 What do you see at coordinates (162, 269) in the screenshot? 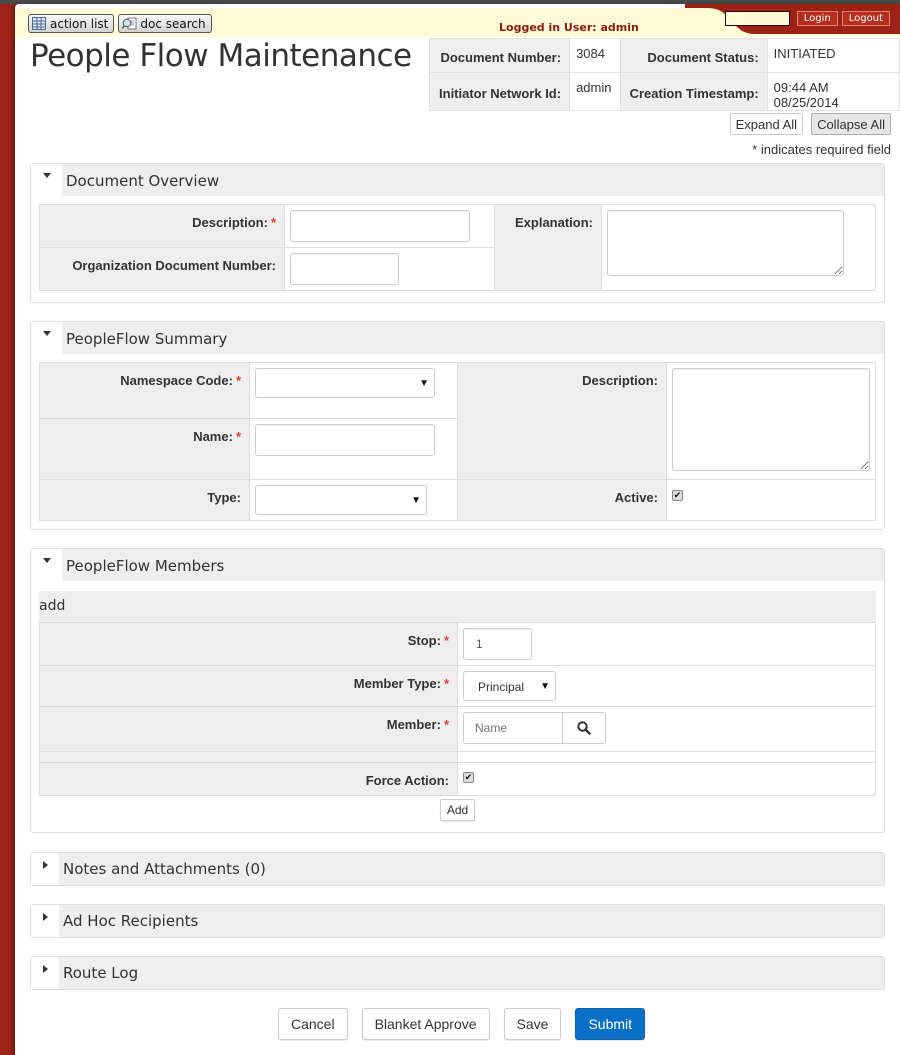
I see `org-doc-number-label: Organization Document Number:` at bounding box center [162, 269].